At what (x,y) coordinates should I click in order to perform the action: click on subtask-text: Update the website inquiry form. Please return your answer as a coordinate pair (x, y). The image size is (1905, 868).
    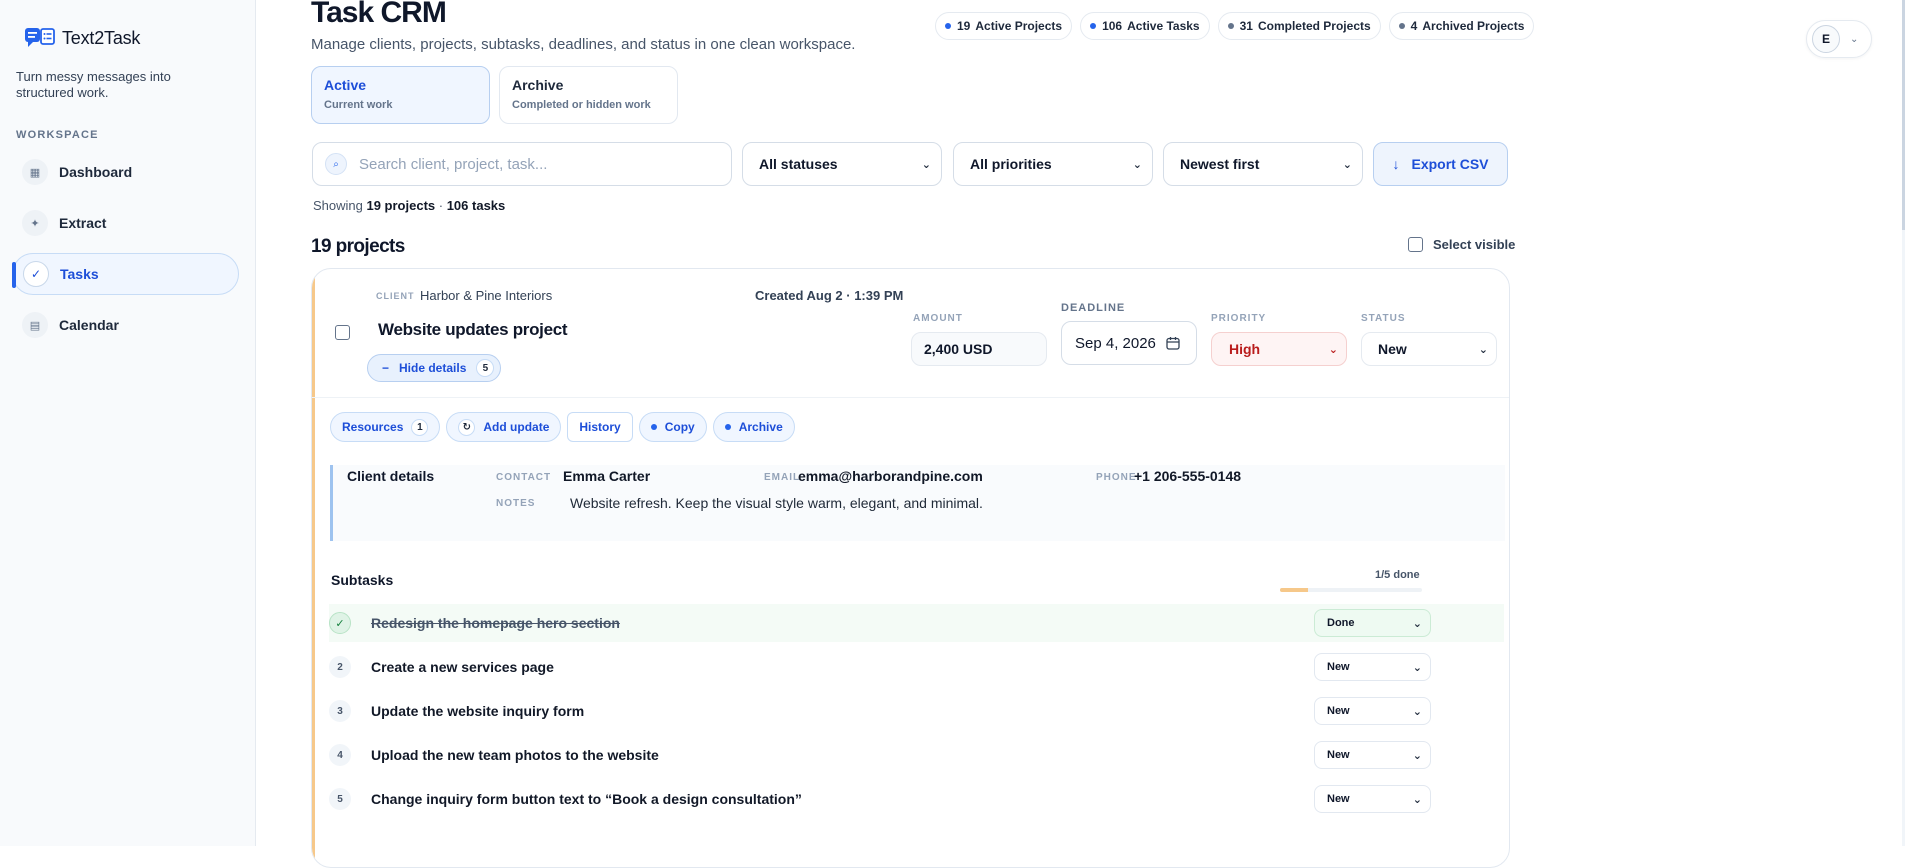
    Looking at the image, I should click on (478, 711).